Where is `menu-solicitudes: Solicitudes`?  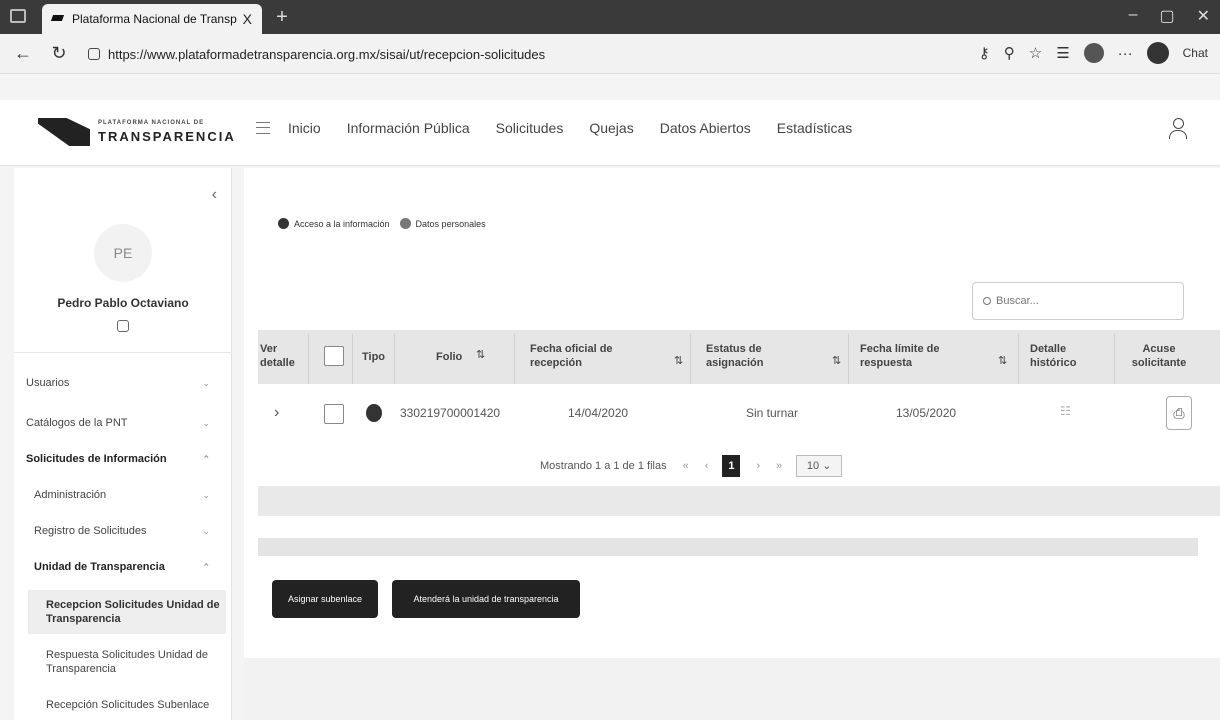 menu-solicitudes: Solicitudes is located at coordinates (530, 128).